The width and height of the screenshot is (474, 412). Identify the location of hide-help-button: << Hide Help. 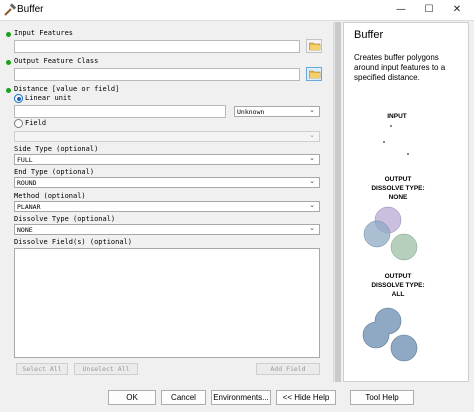
(306, 397).